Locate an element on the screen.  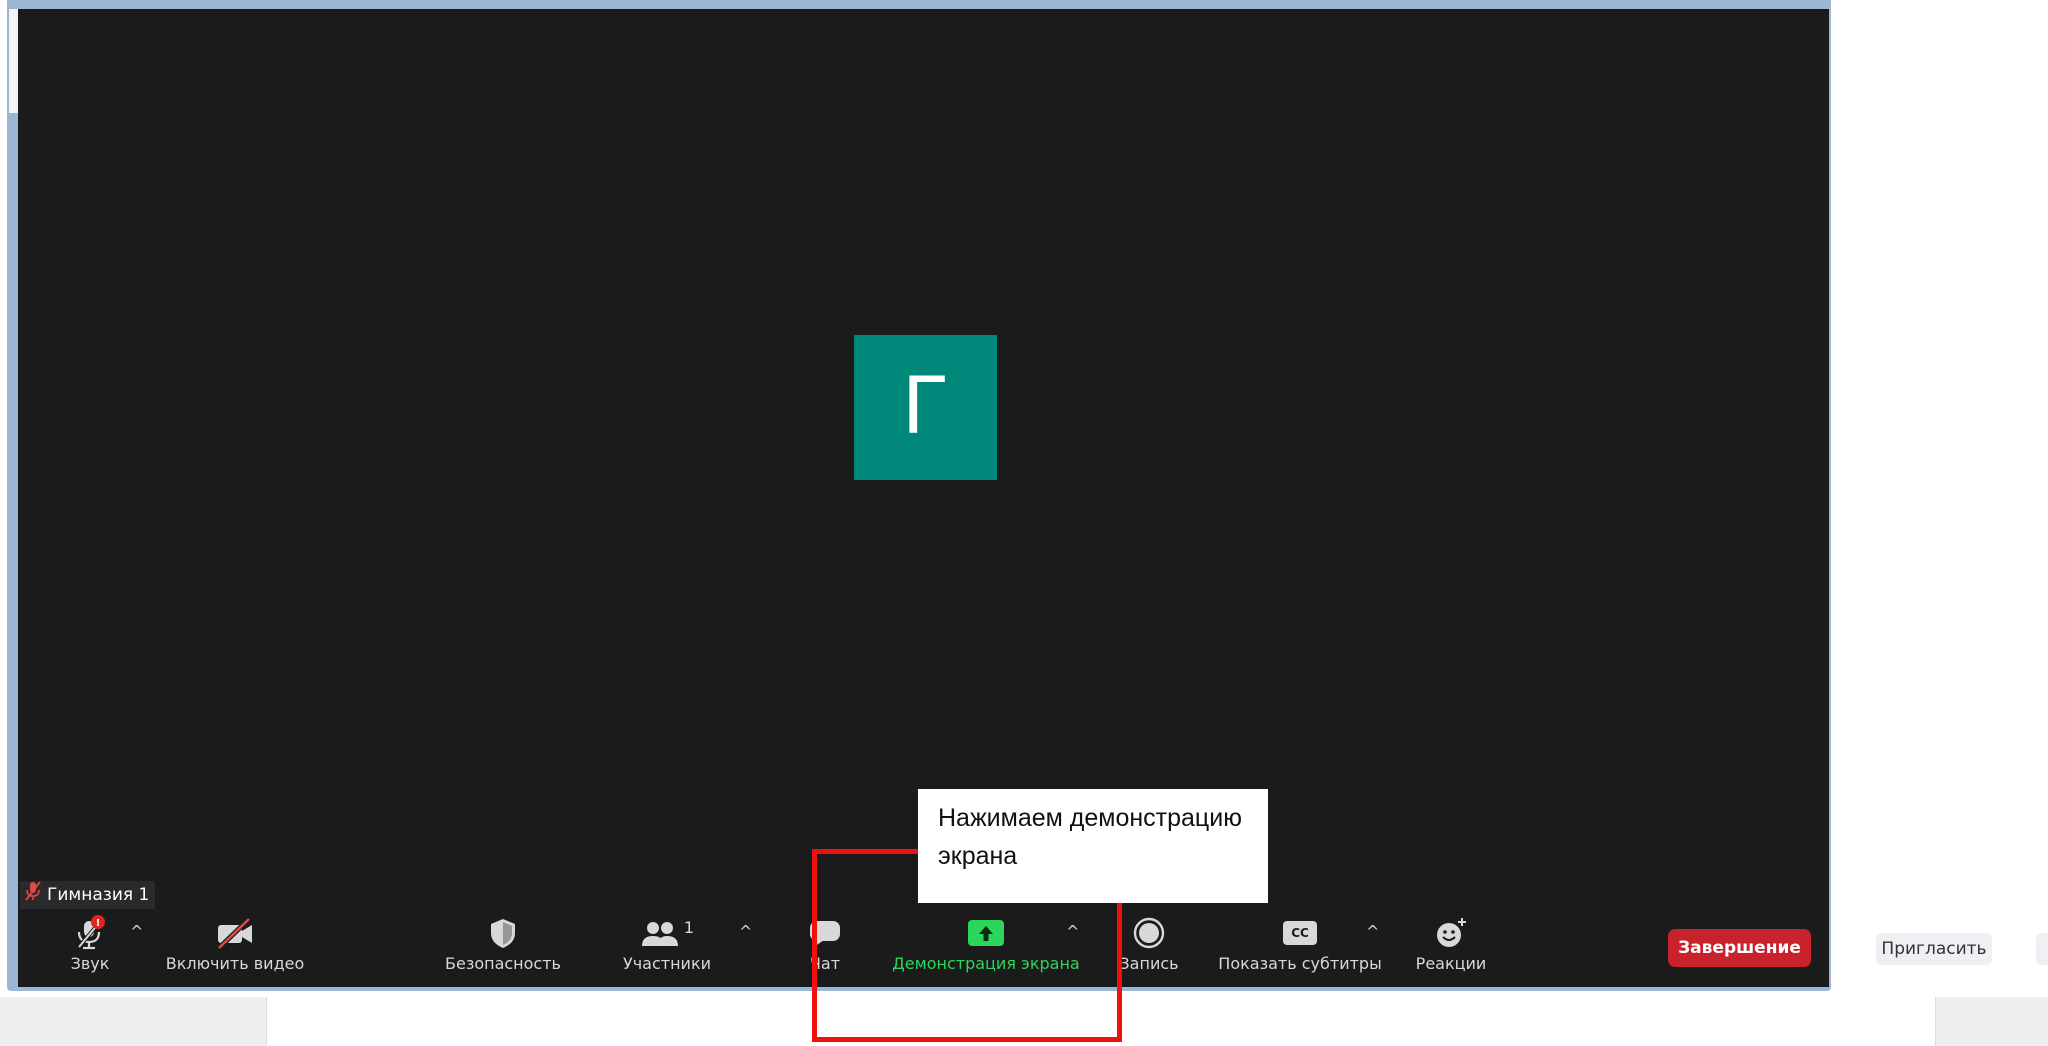
audio-button: ! Звук is located at coordinates (90, 944).